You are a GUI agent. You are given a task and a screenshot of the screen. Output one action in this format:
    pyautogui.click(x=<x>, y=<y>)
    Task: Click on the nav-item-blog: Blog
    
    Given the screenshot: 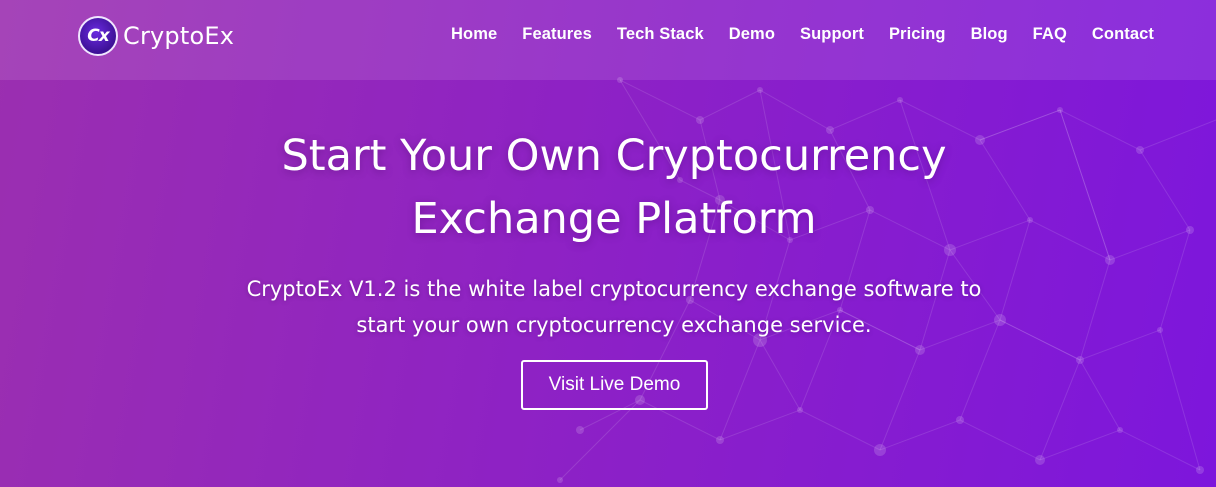 What is the action you would take?
    pyautogui.click(x=989, y=34)
    